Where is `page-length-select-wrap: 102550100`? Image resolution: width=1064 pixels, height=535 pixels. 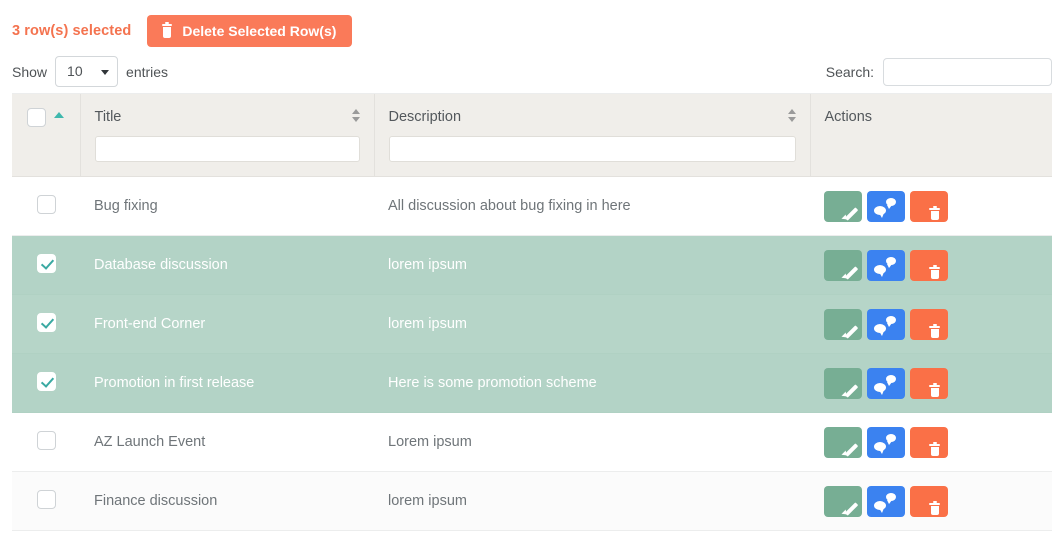 page-length-select-wrap: 102550100 is located at coordinates (87, 71).